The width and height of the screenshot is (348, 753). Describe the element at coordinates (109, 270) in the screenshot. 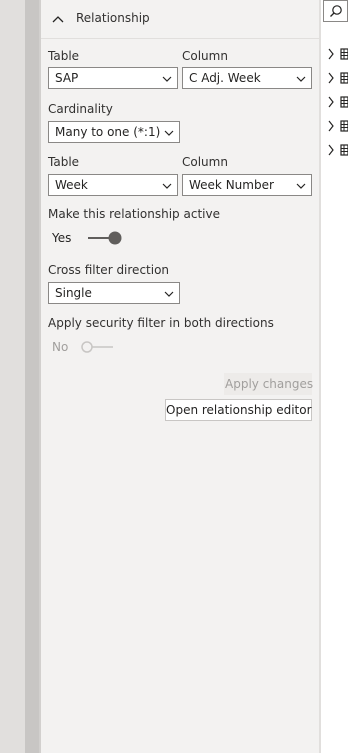

I see `cross-filter-label: Cross filter direction` at that location.